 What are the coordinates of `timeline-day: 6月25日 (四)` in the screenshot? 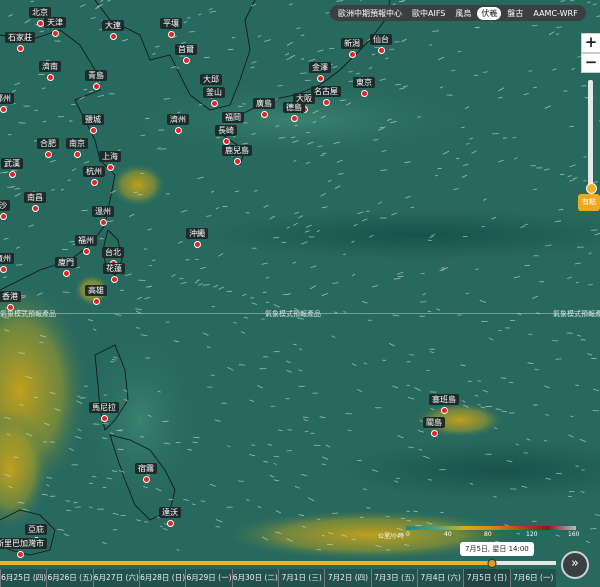 It's located at (23, 578).